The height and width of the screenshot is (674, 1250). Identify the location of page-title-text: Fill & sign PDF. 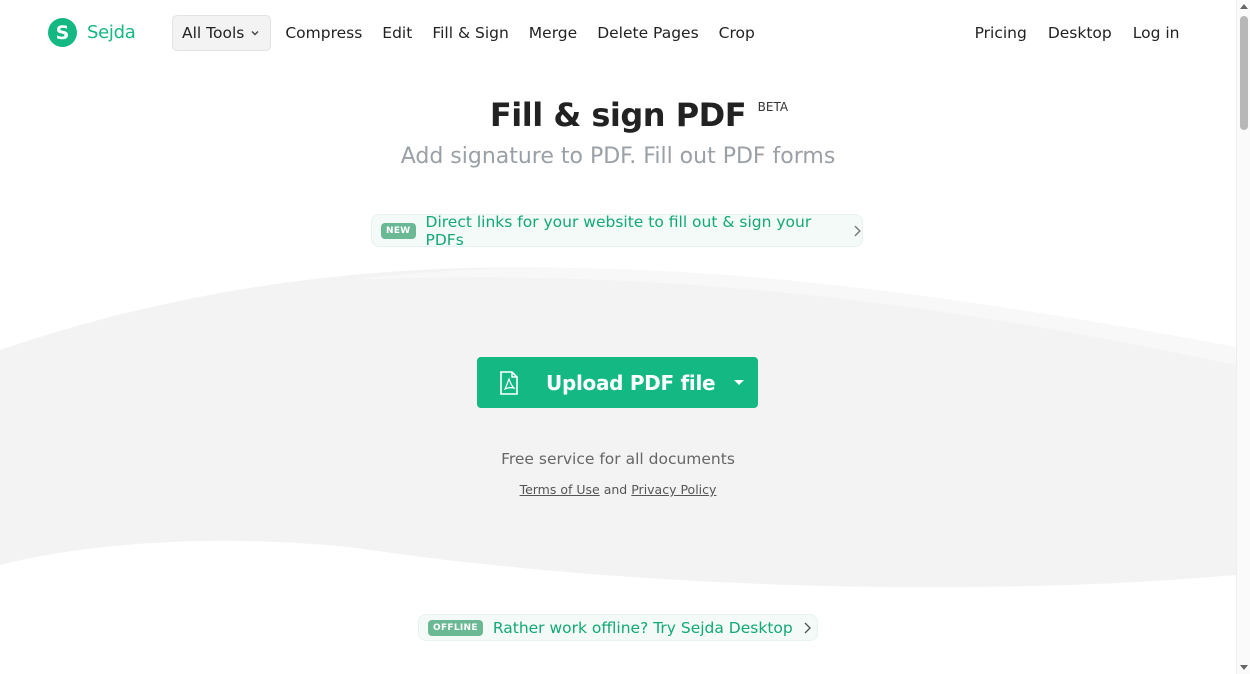
(618, 115).